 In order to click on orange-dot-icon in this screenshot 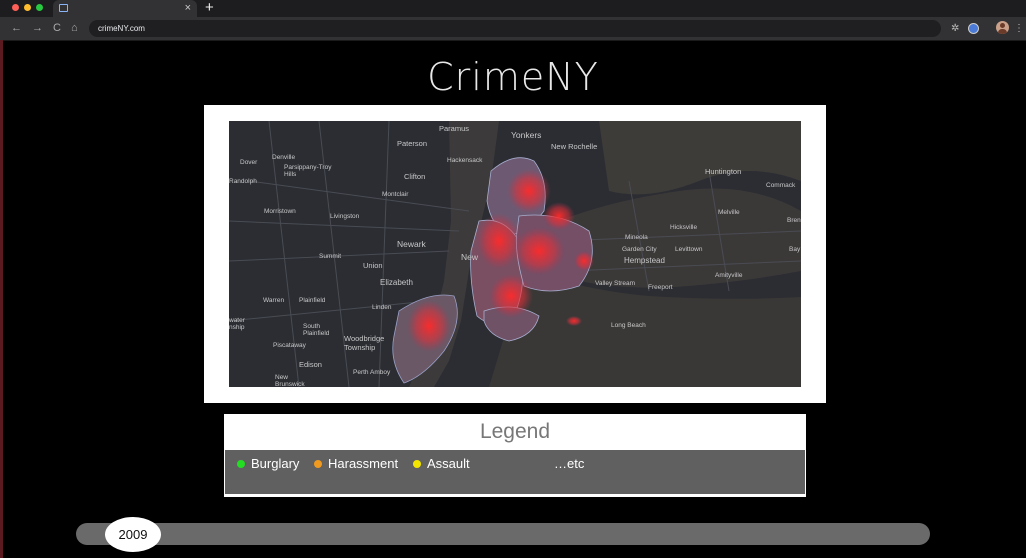, I will do `click(318, 464)`.